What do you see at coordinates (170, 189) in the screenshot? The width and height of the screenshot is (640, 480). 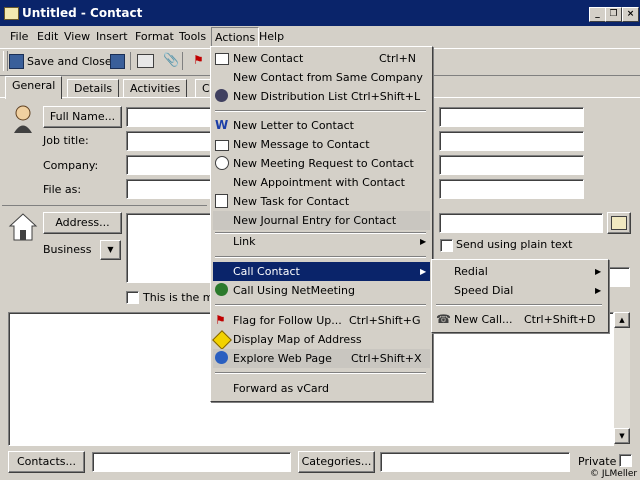 I see `file-as-field` at bounding box center [170, 189].